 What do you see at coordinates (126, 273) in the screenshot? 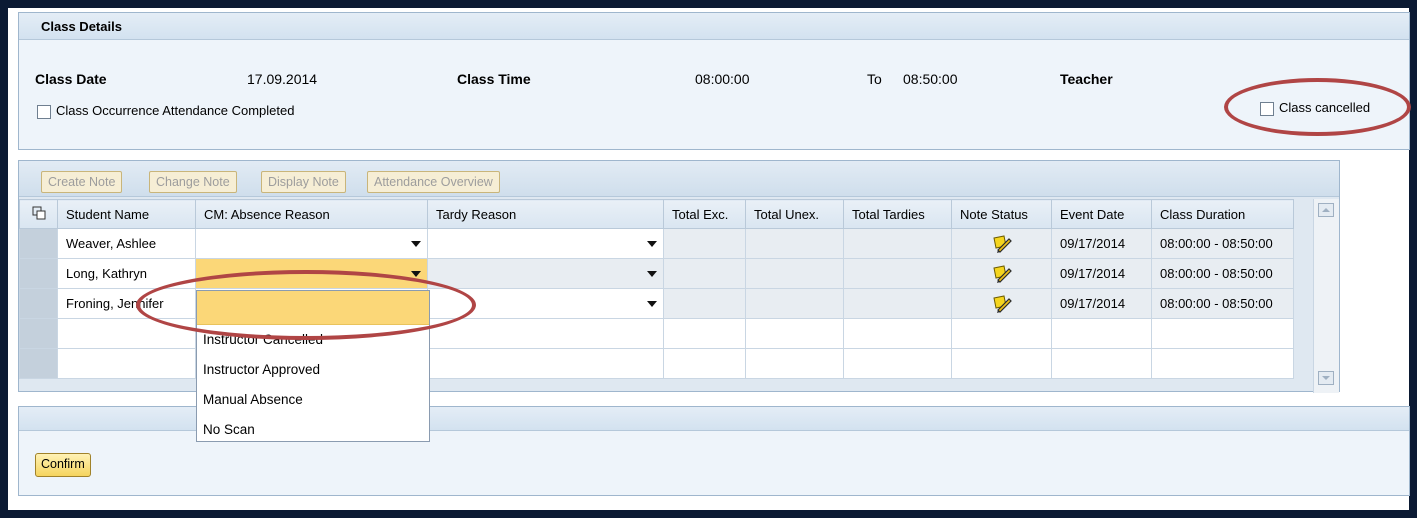
I see `student-name-cell: Long, Kathryn` at bounding box center [126, 273].